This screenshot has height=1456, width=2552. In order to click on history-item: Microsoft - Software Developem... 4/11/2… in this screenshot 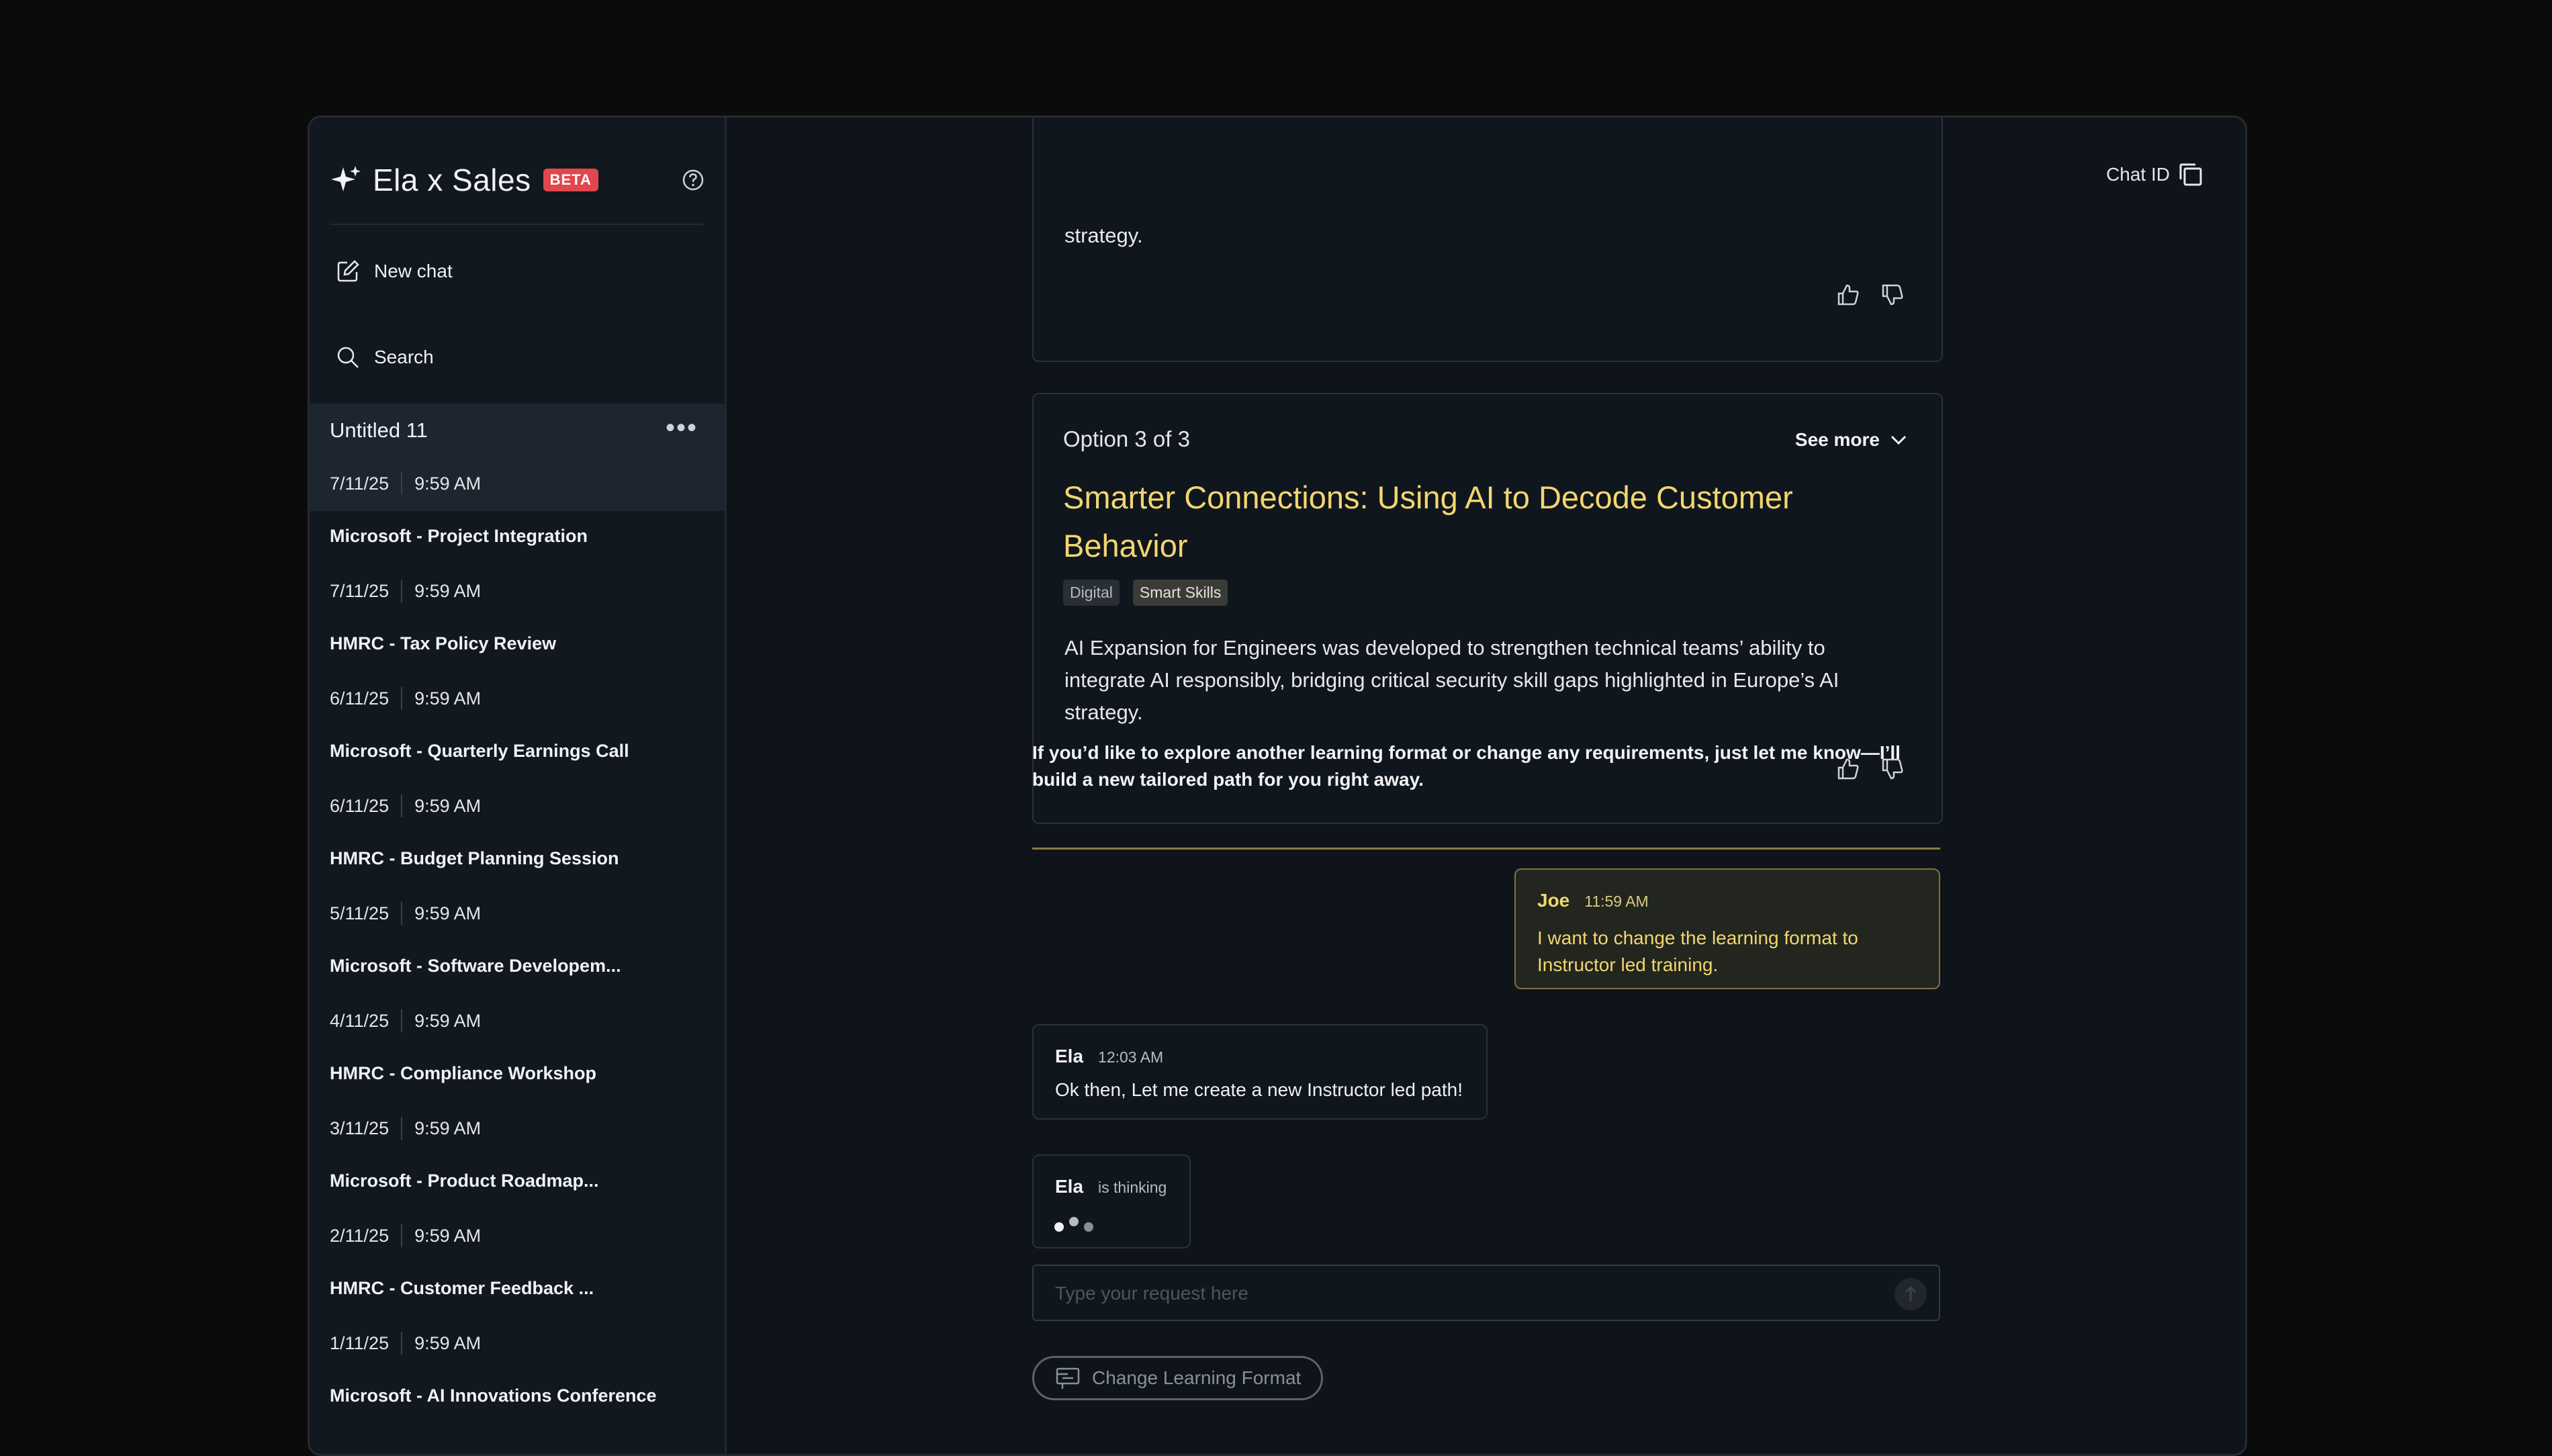, I will do `click(518, 995)`.